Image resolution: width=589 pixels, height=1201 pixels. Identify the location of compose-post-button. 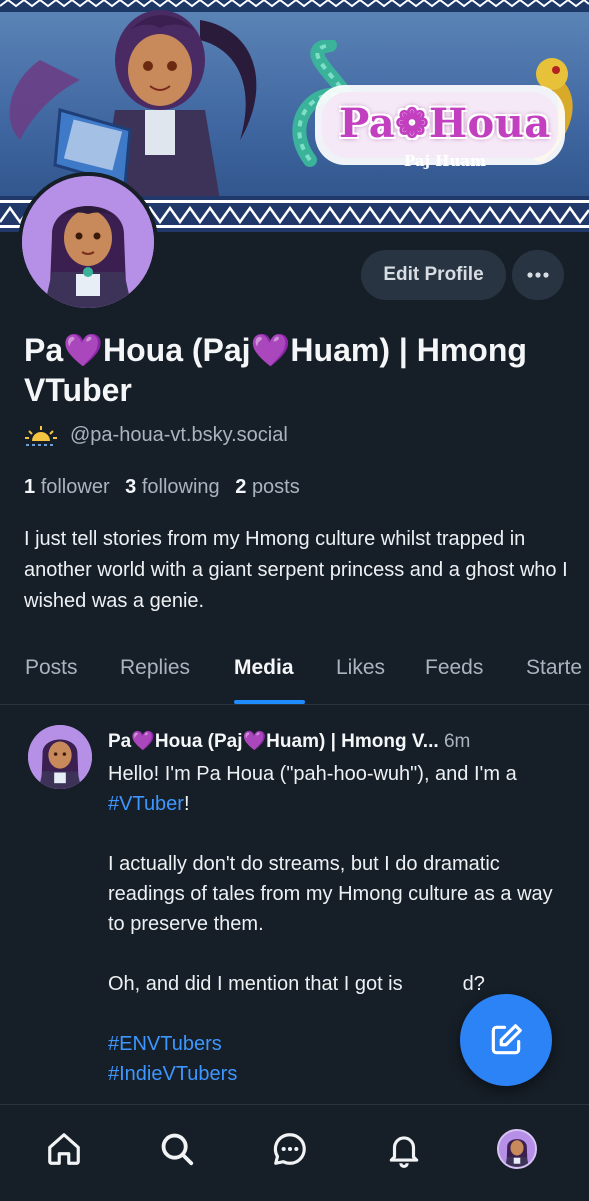
(506, 1040).